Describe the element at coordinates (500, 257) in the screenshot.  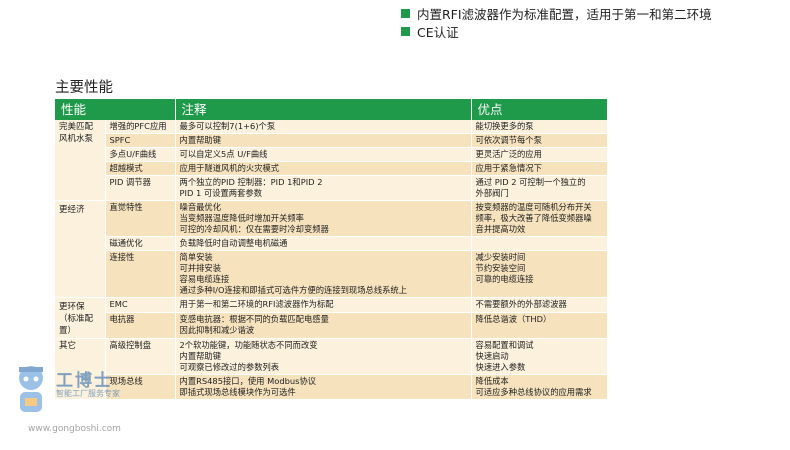
I see `advantage-line: 减少安装时间` at that location.